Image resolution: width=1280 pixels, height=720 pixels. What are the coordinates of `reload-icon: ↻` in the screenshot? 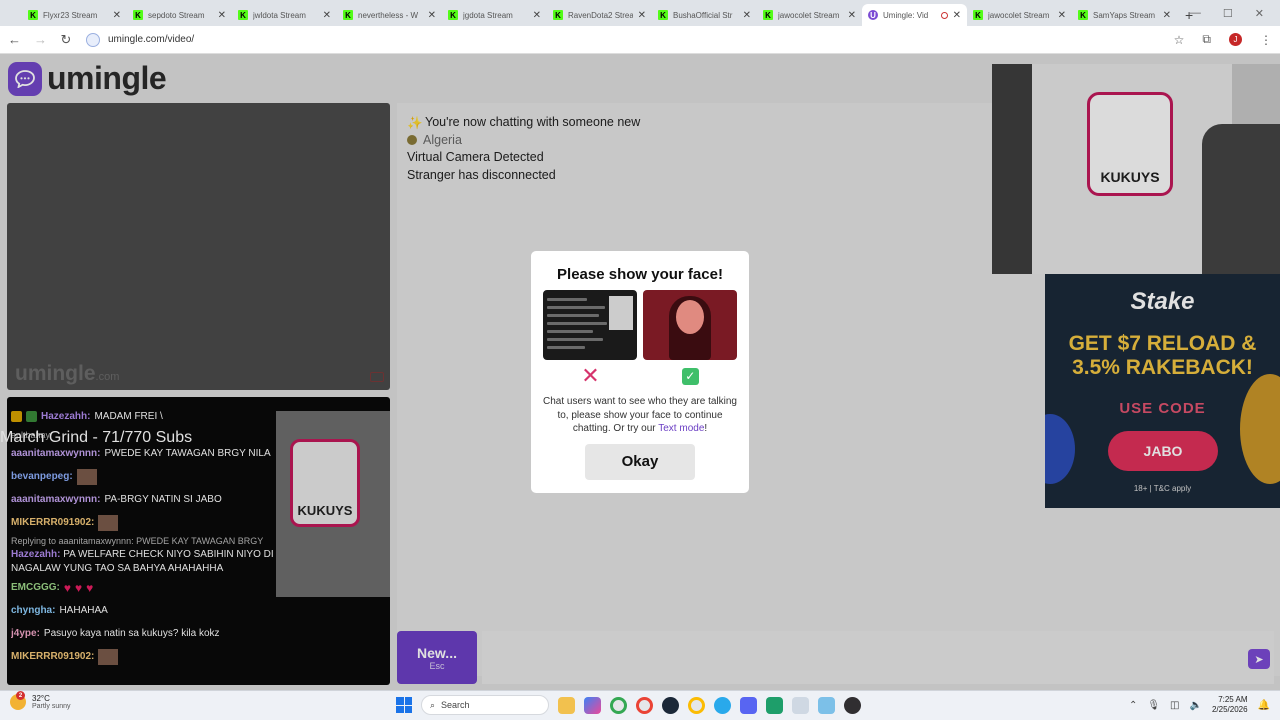 It's located at (66, 40).